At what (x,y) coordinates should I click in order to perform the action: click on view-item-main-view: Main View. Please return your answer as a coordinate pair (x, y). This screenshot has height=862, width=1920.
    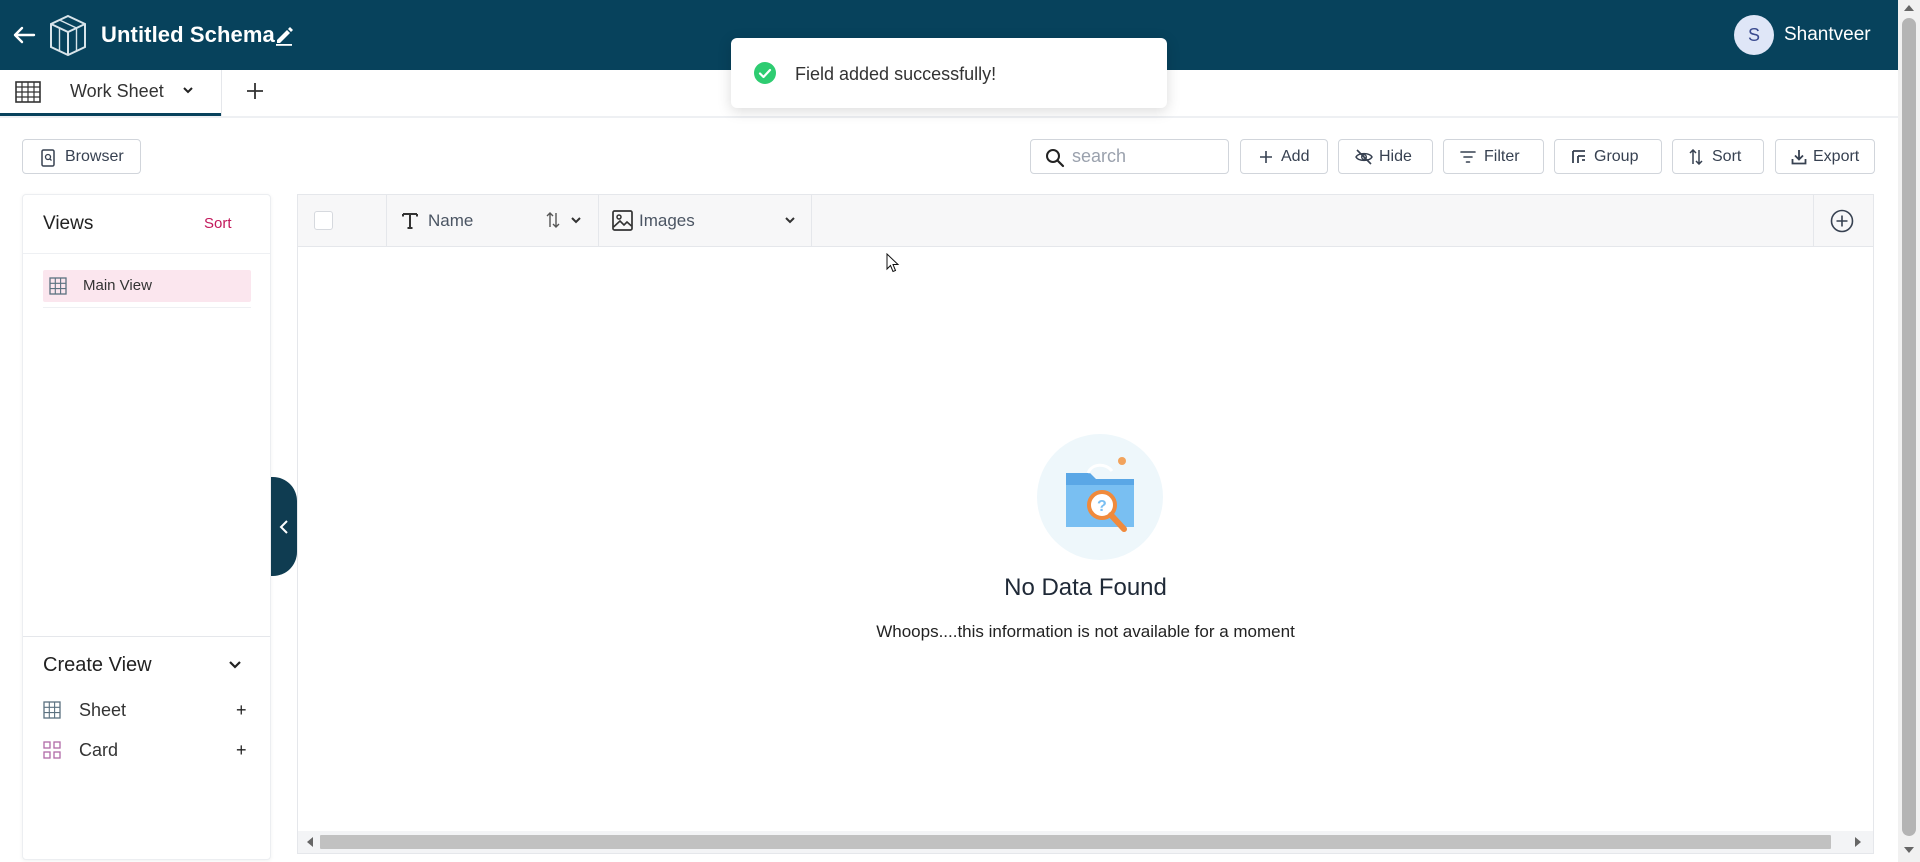
    Looking at the image, I should click on (147, 286).